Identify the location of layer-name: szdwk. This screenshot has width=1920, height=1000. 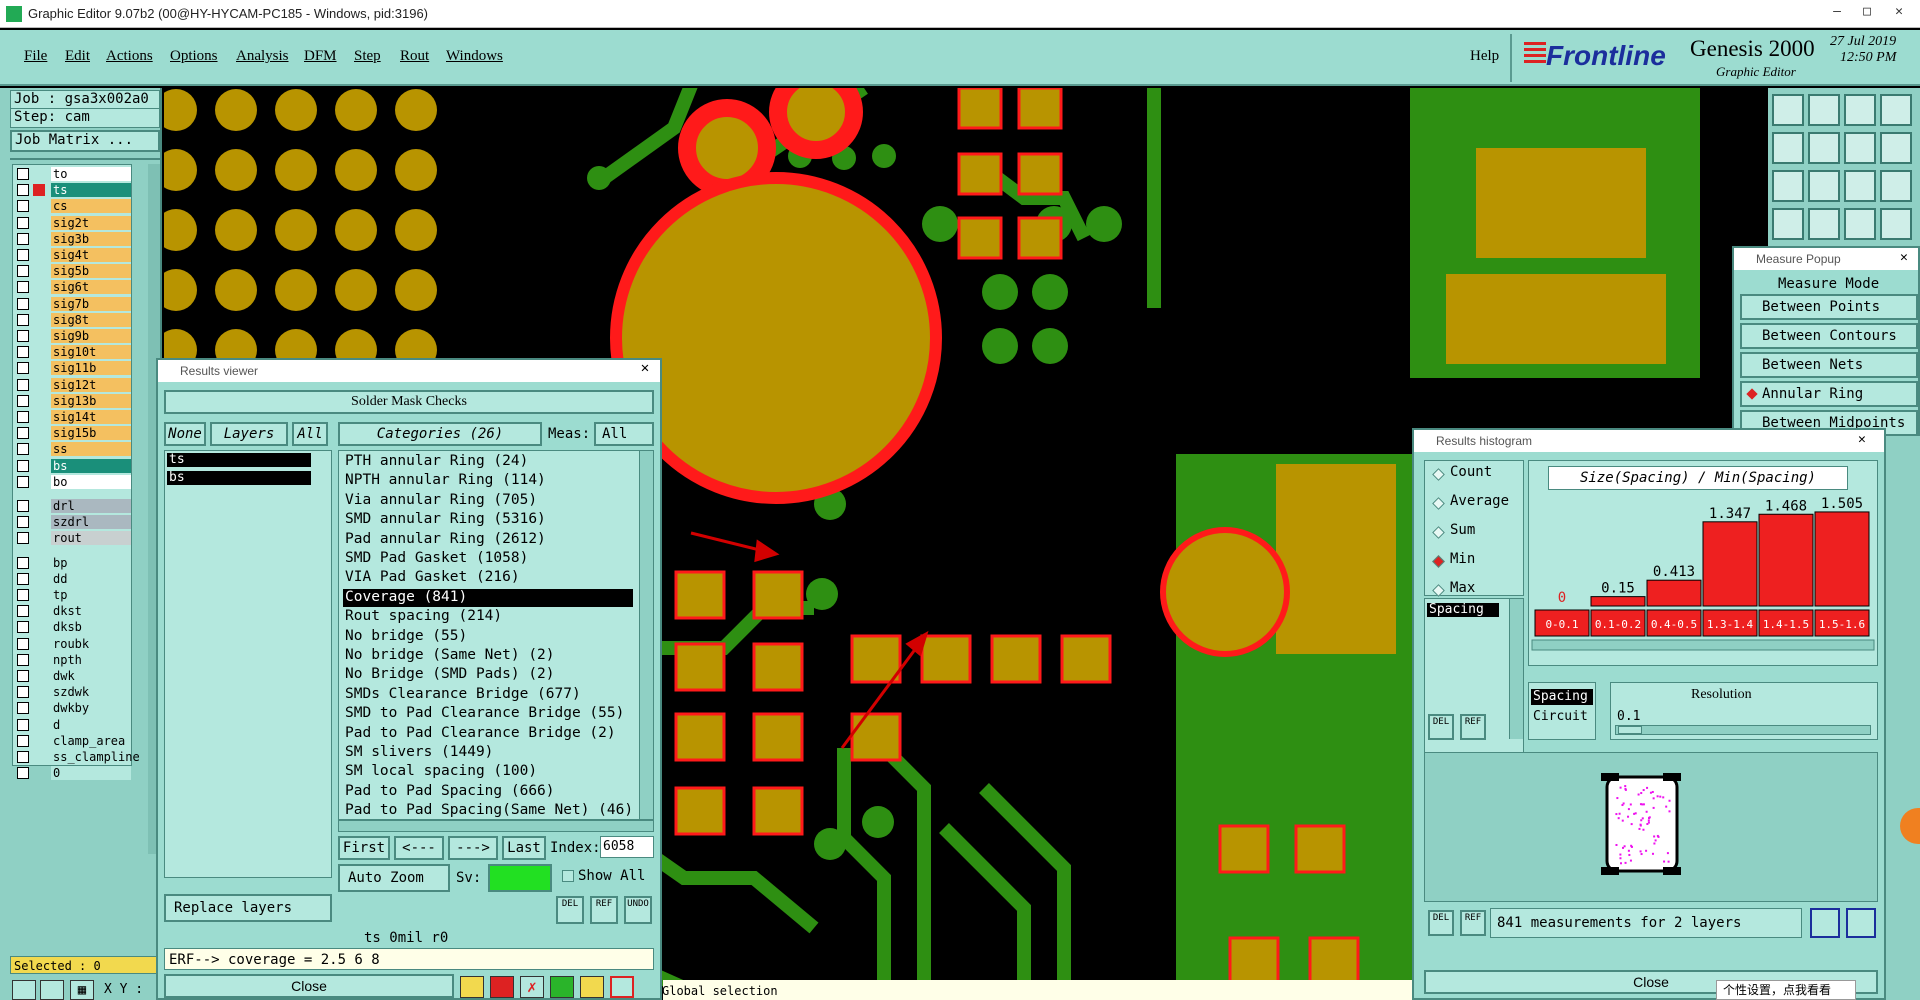
(91, 692).